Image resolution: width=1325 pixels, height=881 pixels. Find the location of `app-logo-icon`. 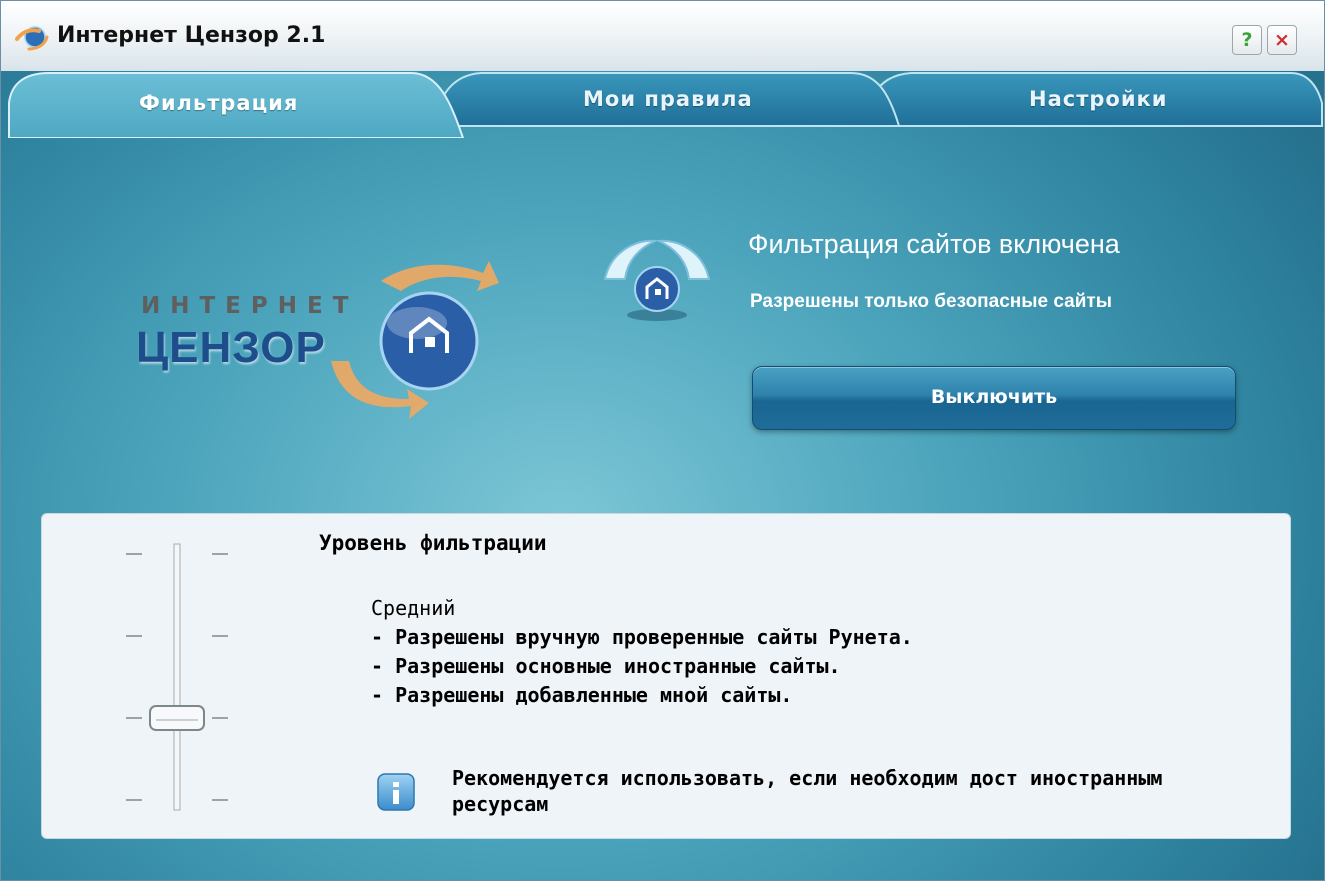

app-logo-icon is located at coordinates (32, 38).